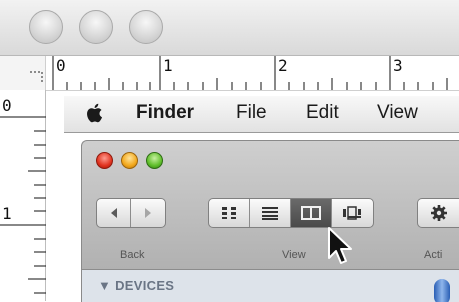 This screenshot has height=302, width=459. I want to click on action-button, so click(438, 213).